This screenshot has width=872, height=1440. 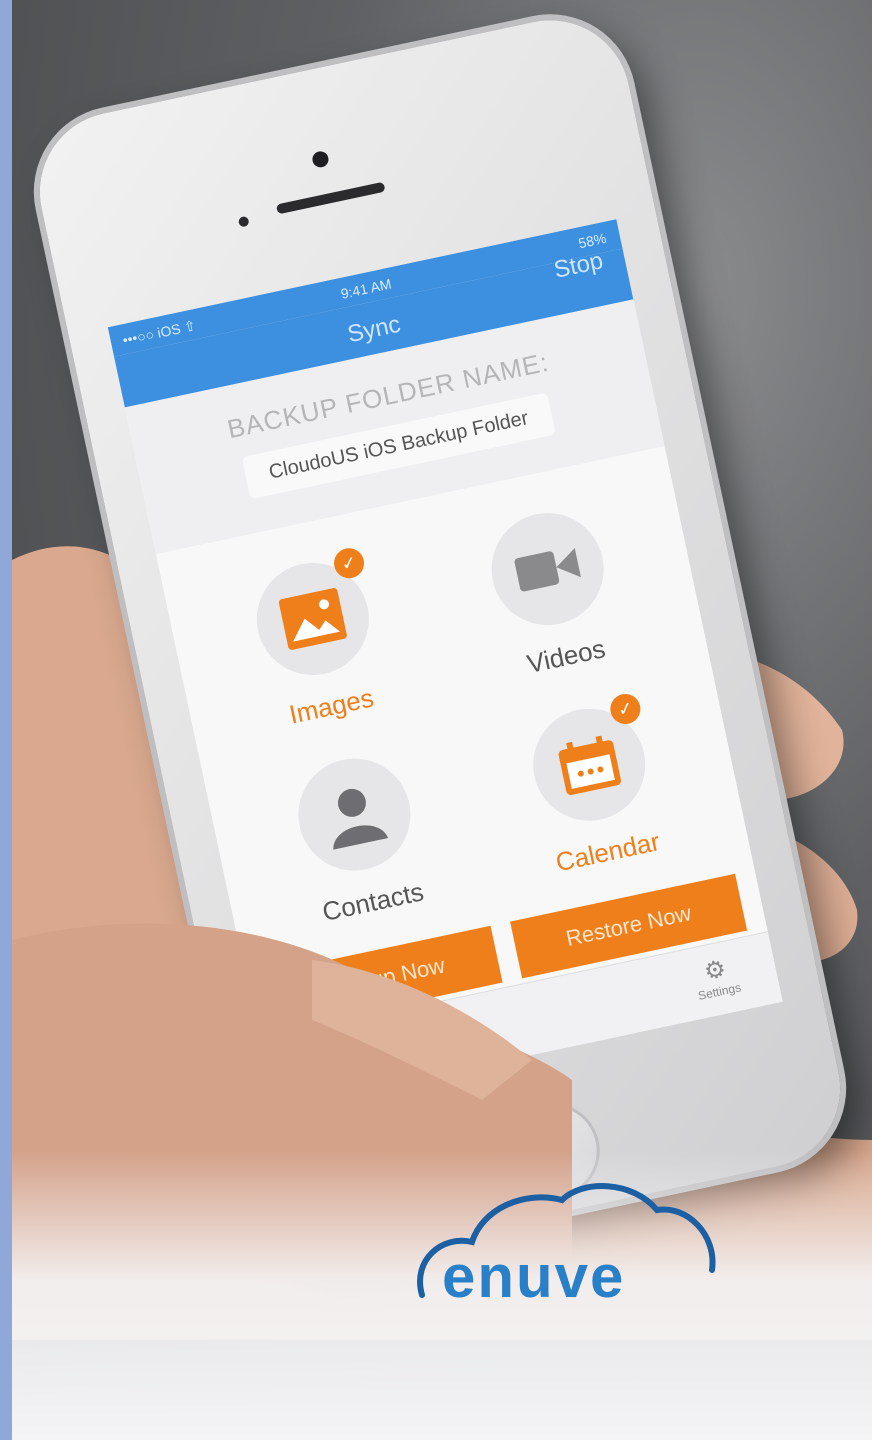 I want to click on image-icon, so click(x=312, y=619).